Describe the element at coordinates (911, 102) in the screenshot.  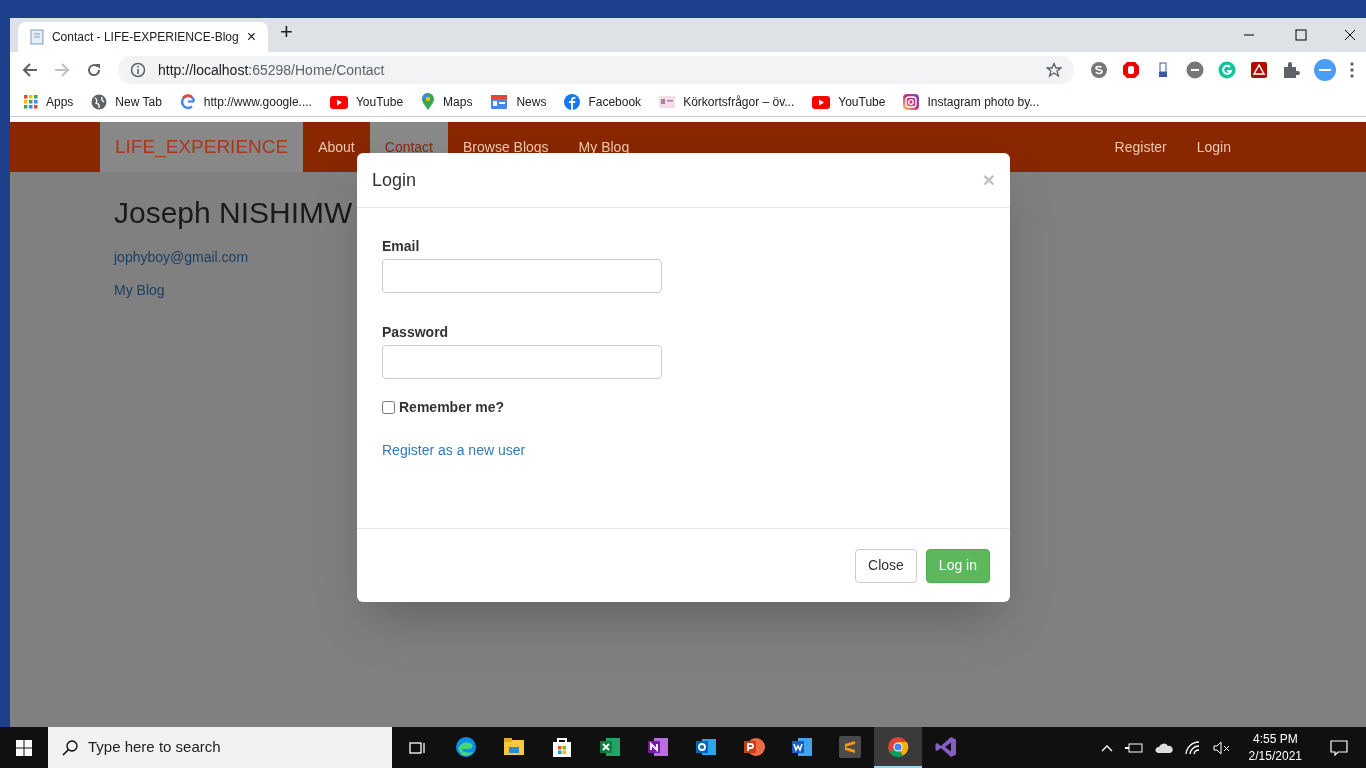
I see `camera-icon` at that location.